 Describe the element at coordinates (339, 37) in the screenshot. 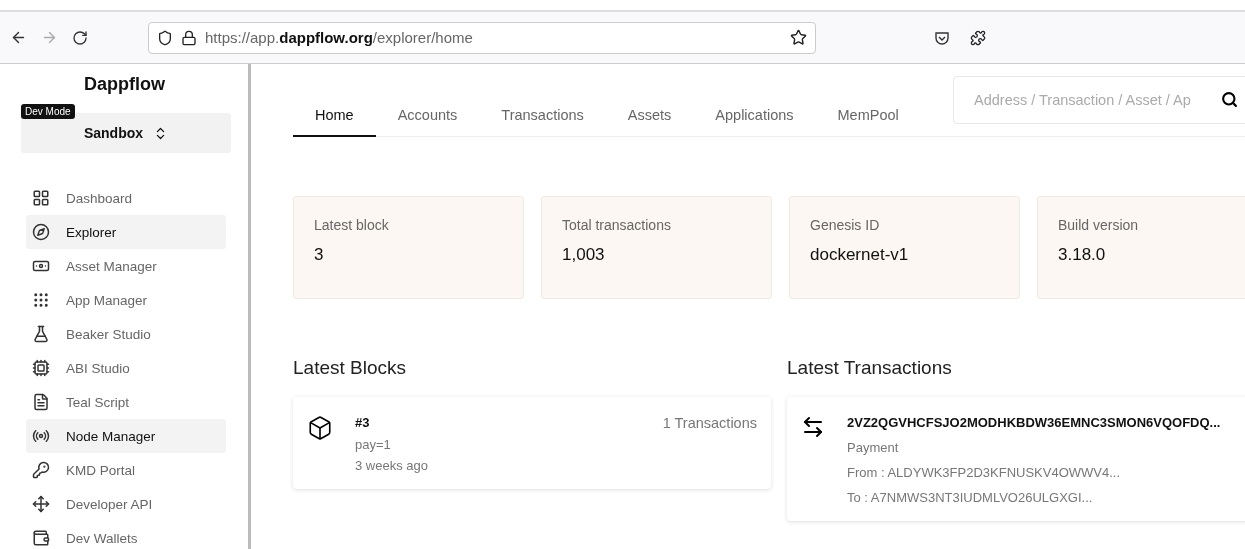

I see `url-text: https://app.dappflow.org/explorer/home` at that location.